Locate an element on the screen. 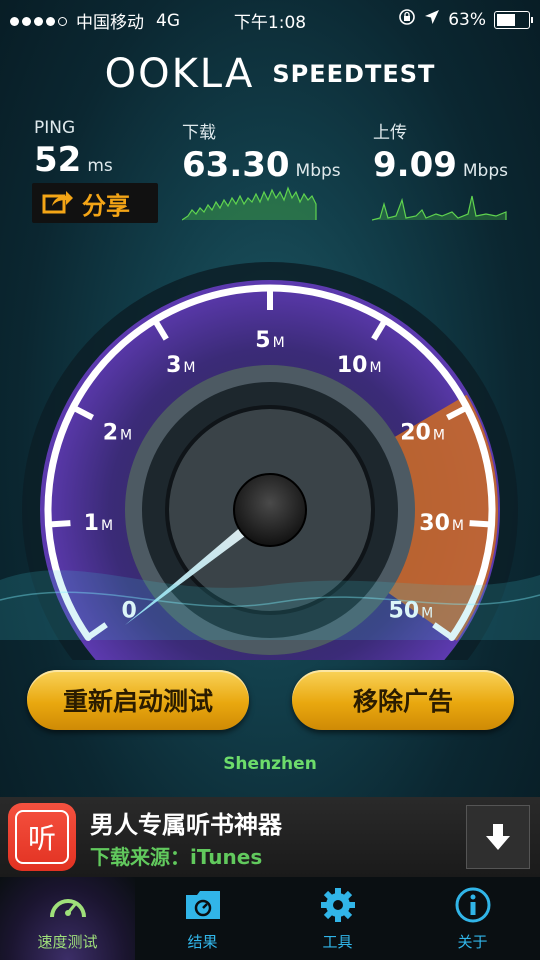  tab-label: 工具 is located at coordinates (337, 942).